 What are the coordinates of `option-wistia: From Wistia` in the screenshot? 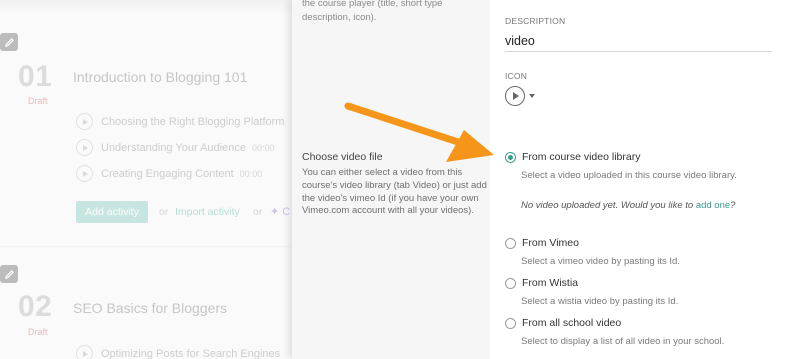 It's located at (541, 283).